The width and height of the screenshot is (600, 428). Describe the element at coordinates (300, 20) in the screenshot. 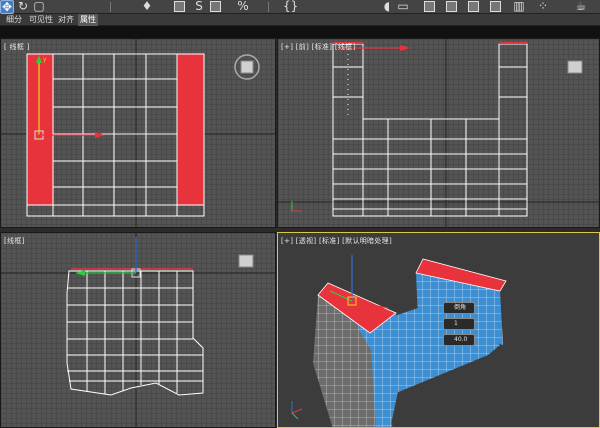

I see `ribbon-tabs: 细分 可见性 对齐 属性` at that location.